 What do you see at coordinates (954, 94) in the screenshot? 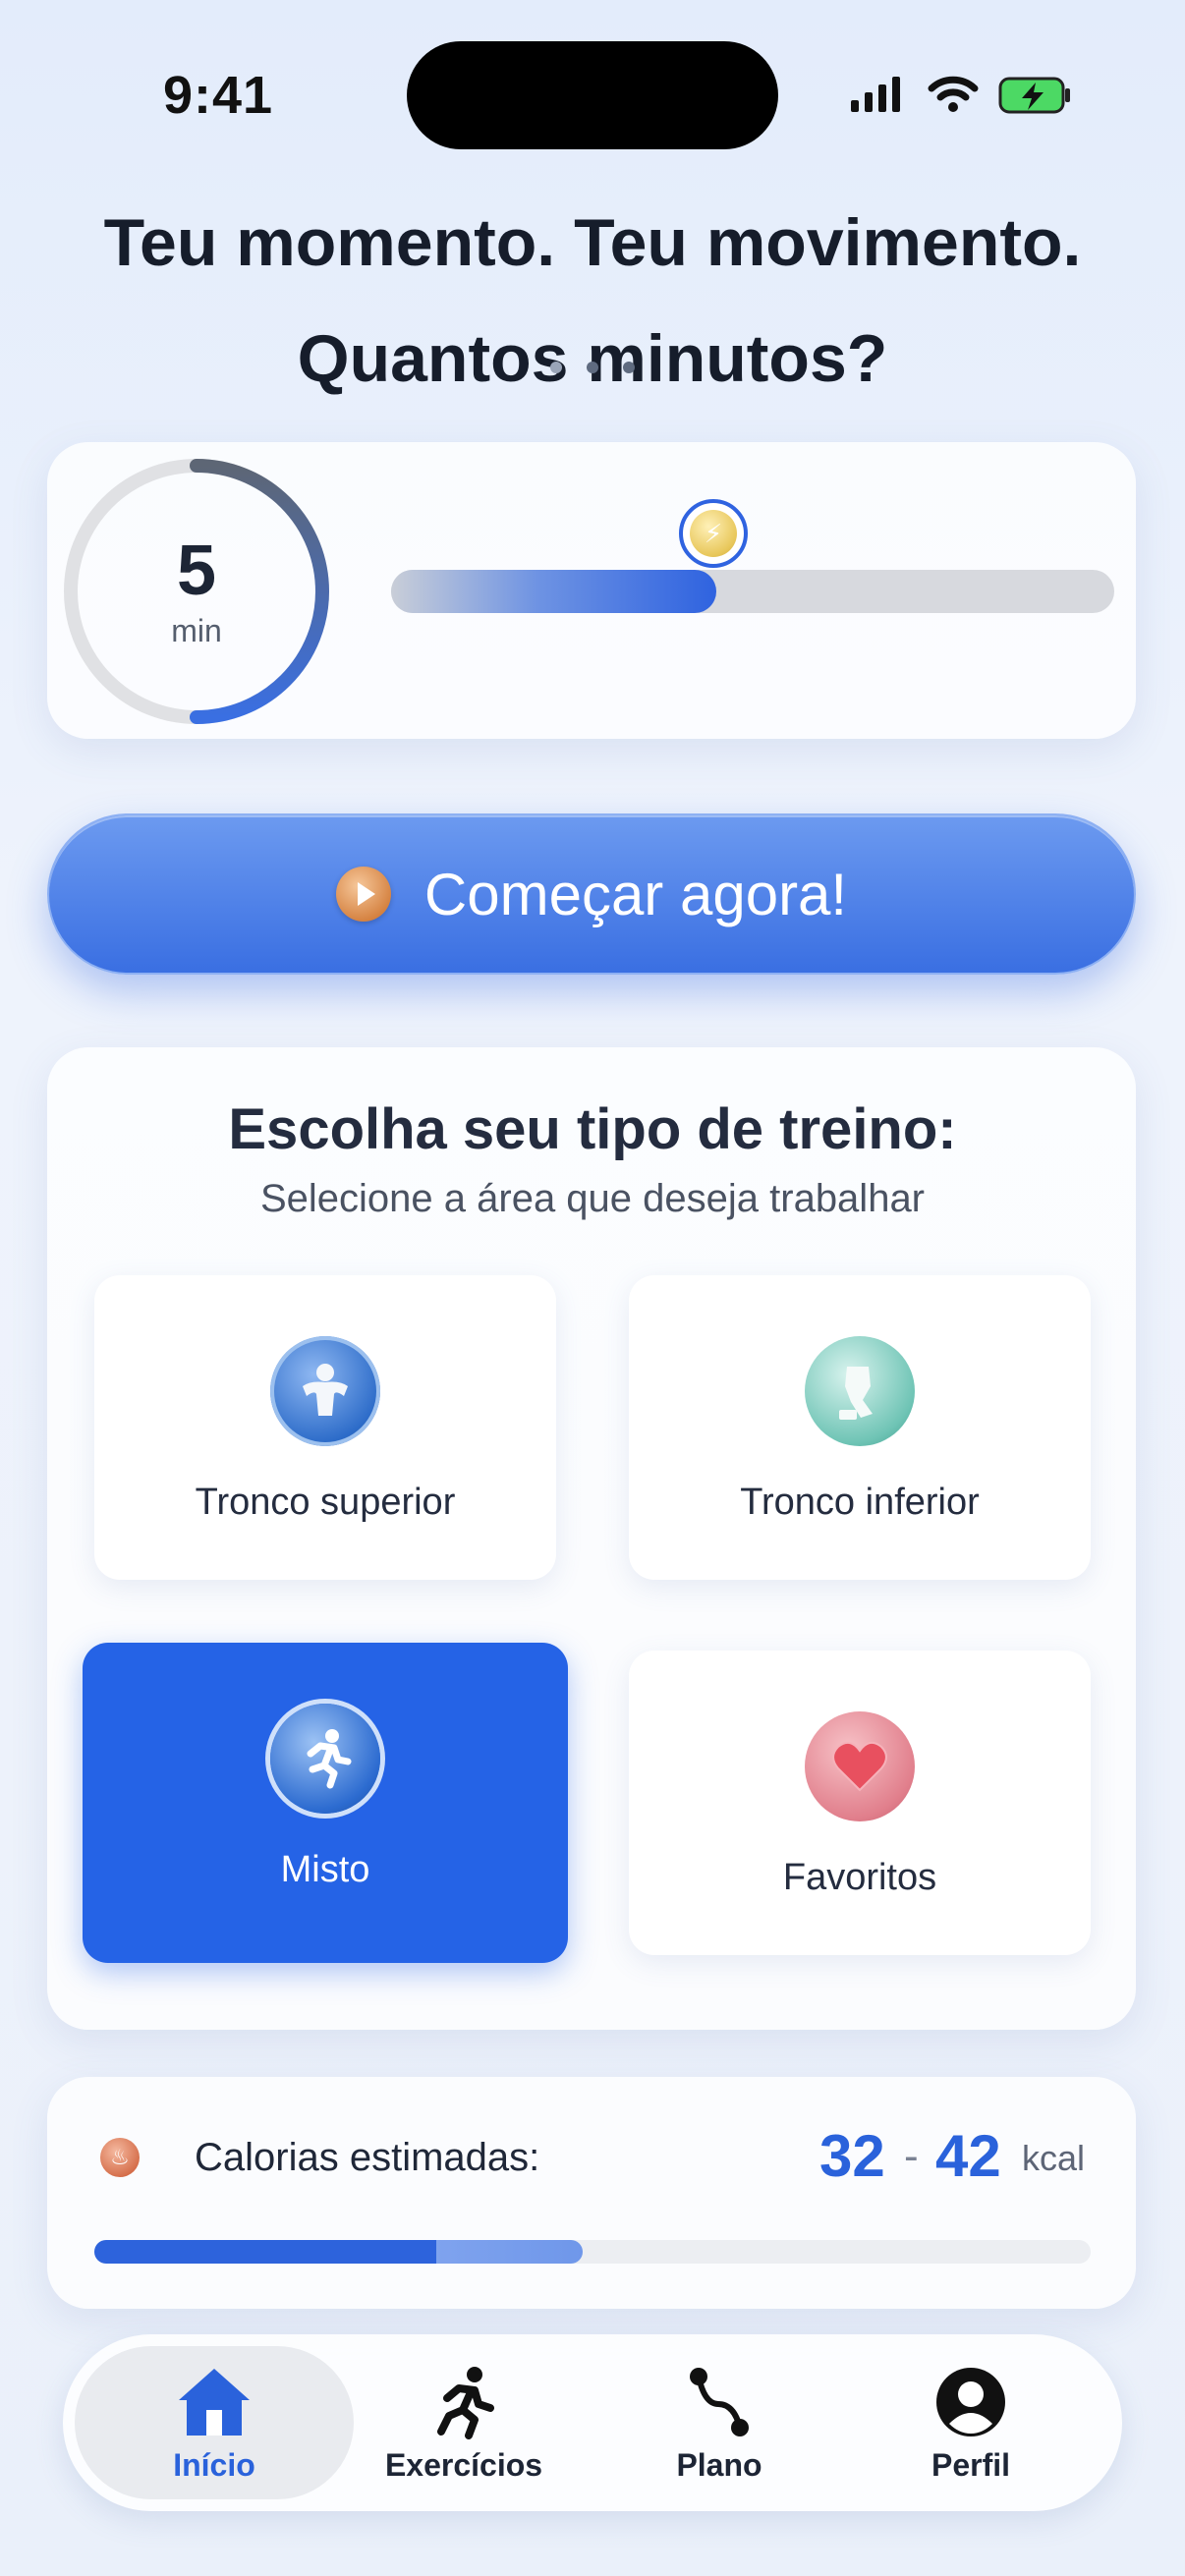
I see `wifi-icon` at bounding box center [954, 94].